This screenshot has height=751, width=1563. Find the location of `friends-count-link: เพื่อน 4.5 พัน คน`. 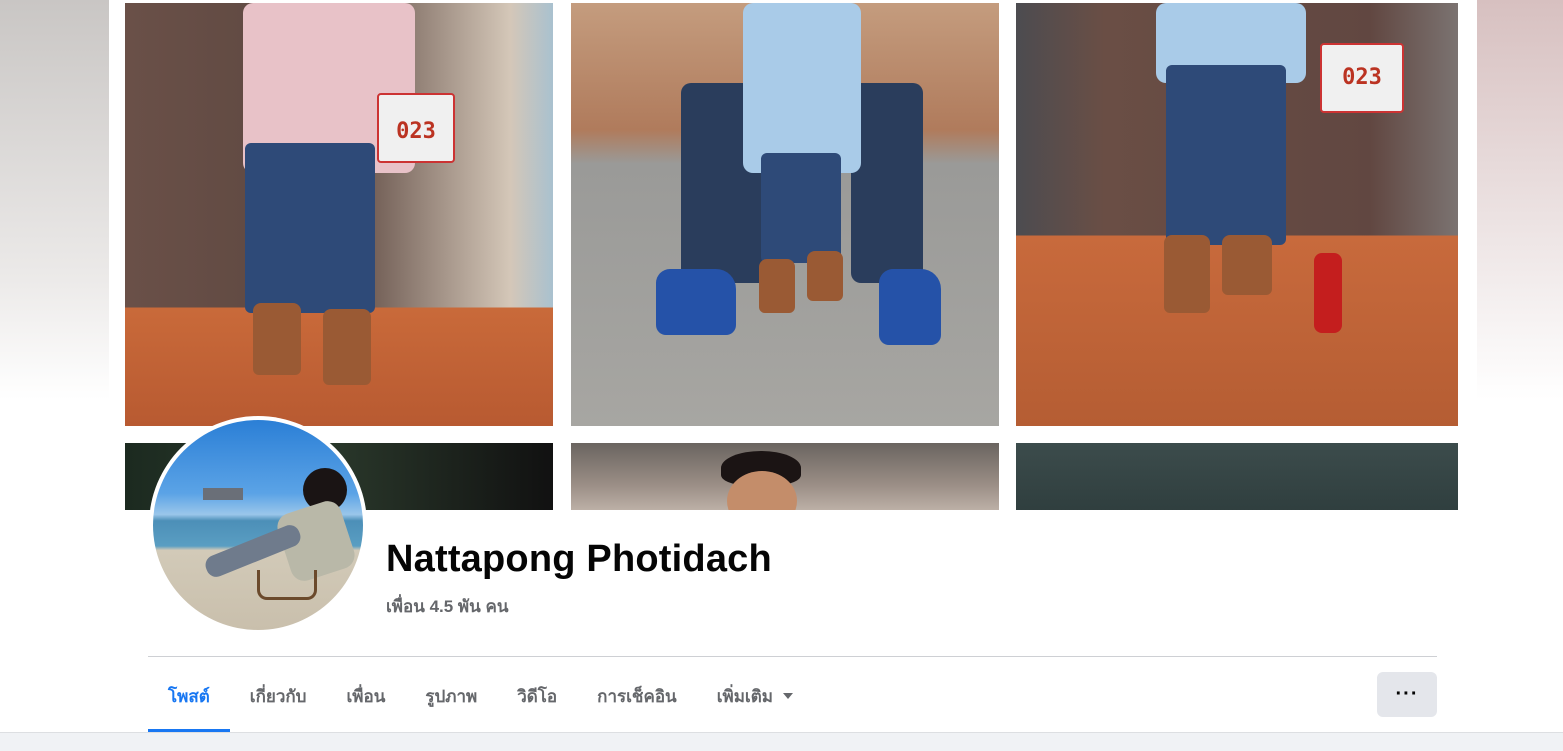

friends-count-link: เพื่อน 4.5 พัน คน is located at coordinates (447, 606).